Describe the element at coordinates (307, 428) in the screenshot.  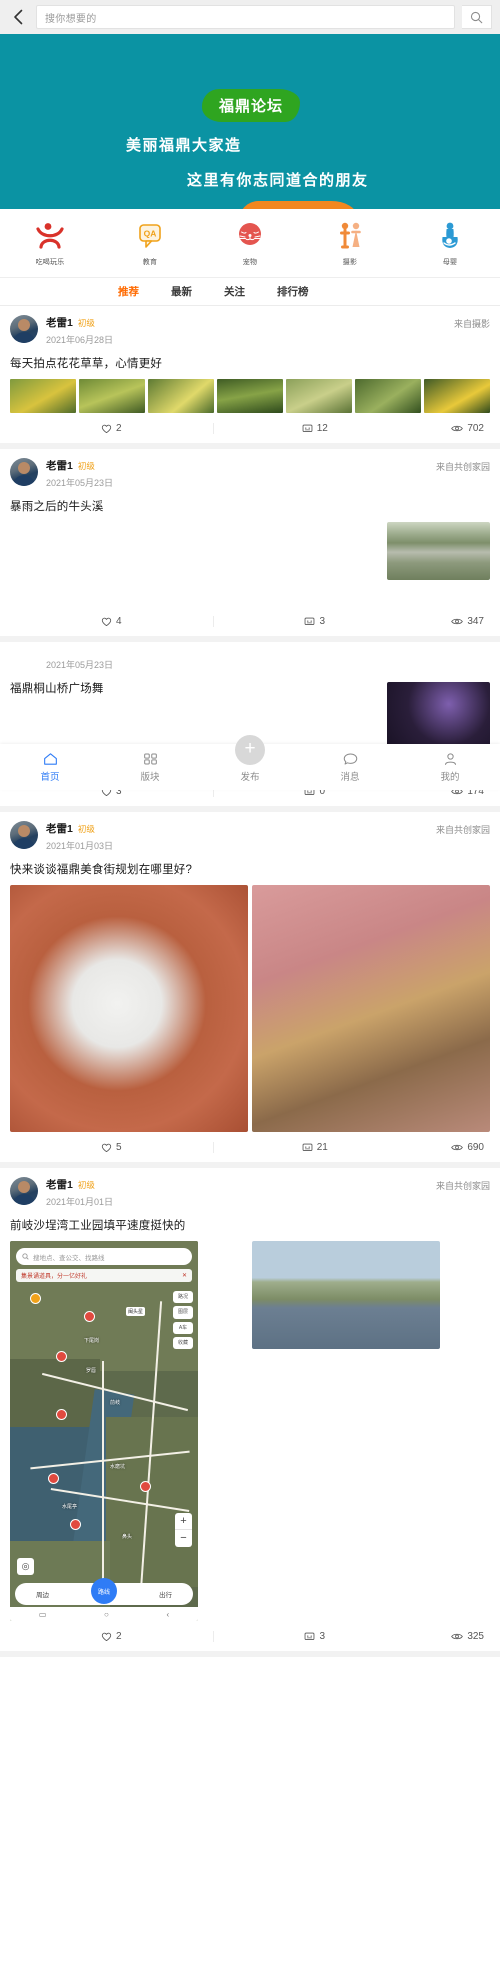
I see `comment-icon` at that location.